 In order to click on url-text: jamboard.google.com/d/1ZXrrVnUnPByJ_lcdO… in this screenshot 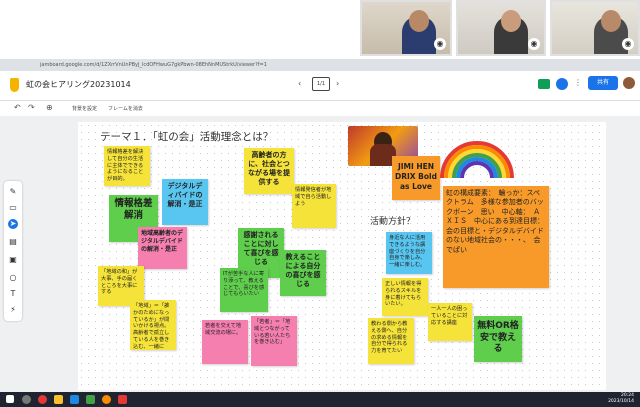, I will do `click(153, 65)`.